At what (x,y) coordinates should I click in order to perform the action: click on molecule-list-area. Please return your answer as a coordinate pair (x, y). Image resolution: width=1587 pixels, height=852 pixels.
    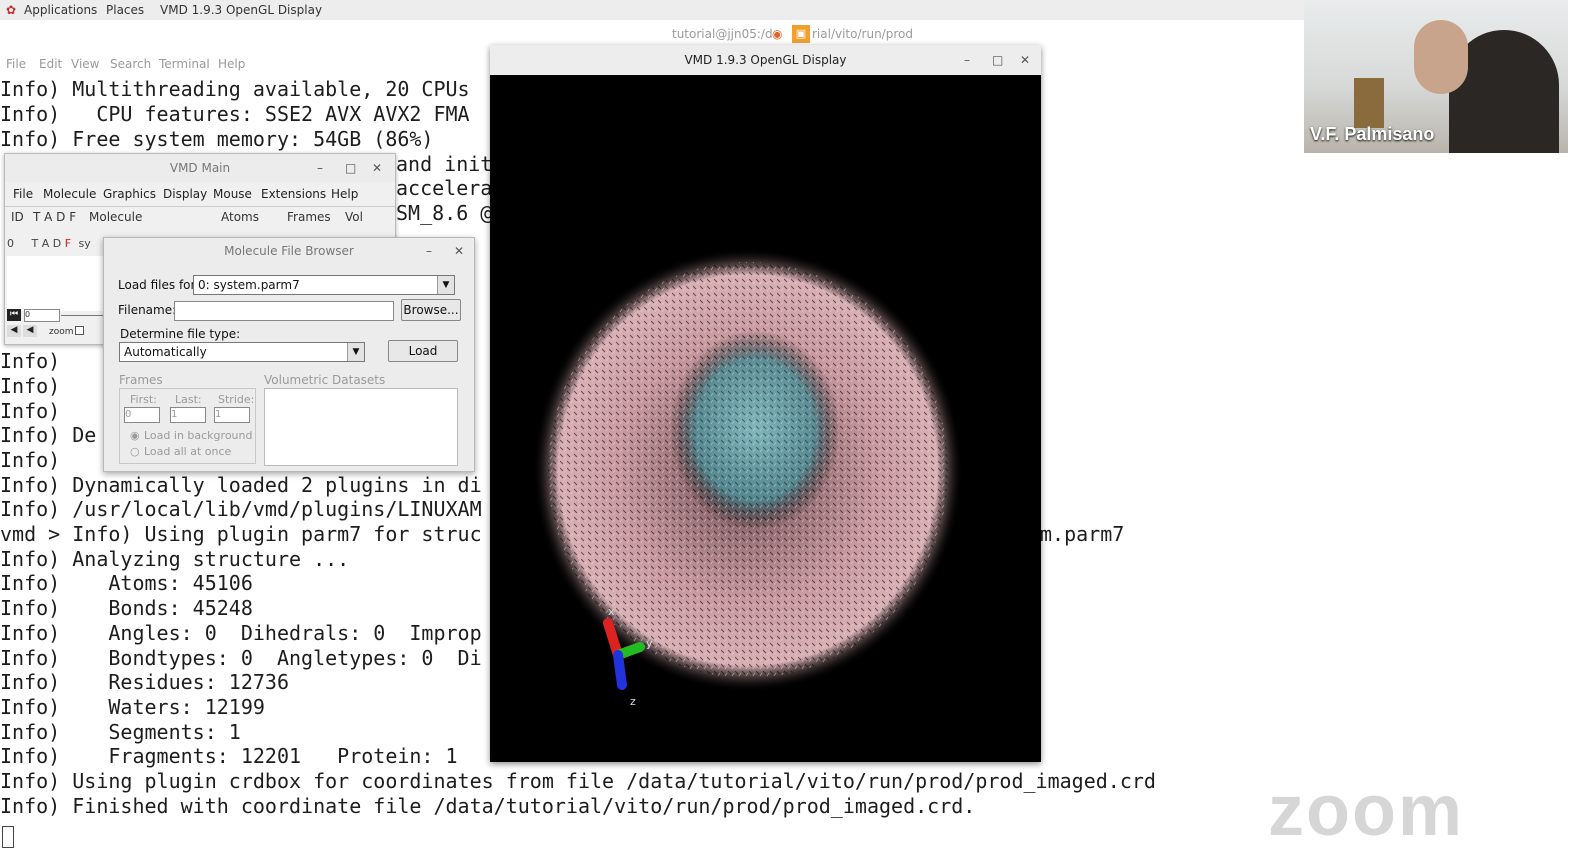
    Looking at the image, I should click on (57, 283).